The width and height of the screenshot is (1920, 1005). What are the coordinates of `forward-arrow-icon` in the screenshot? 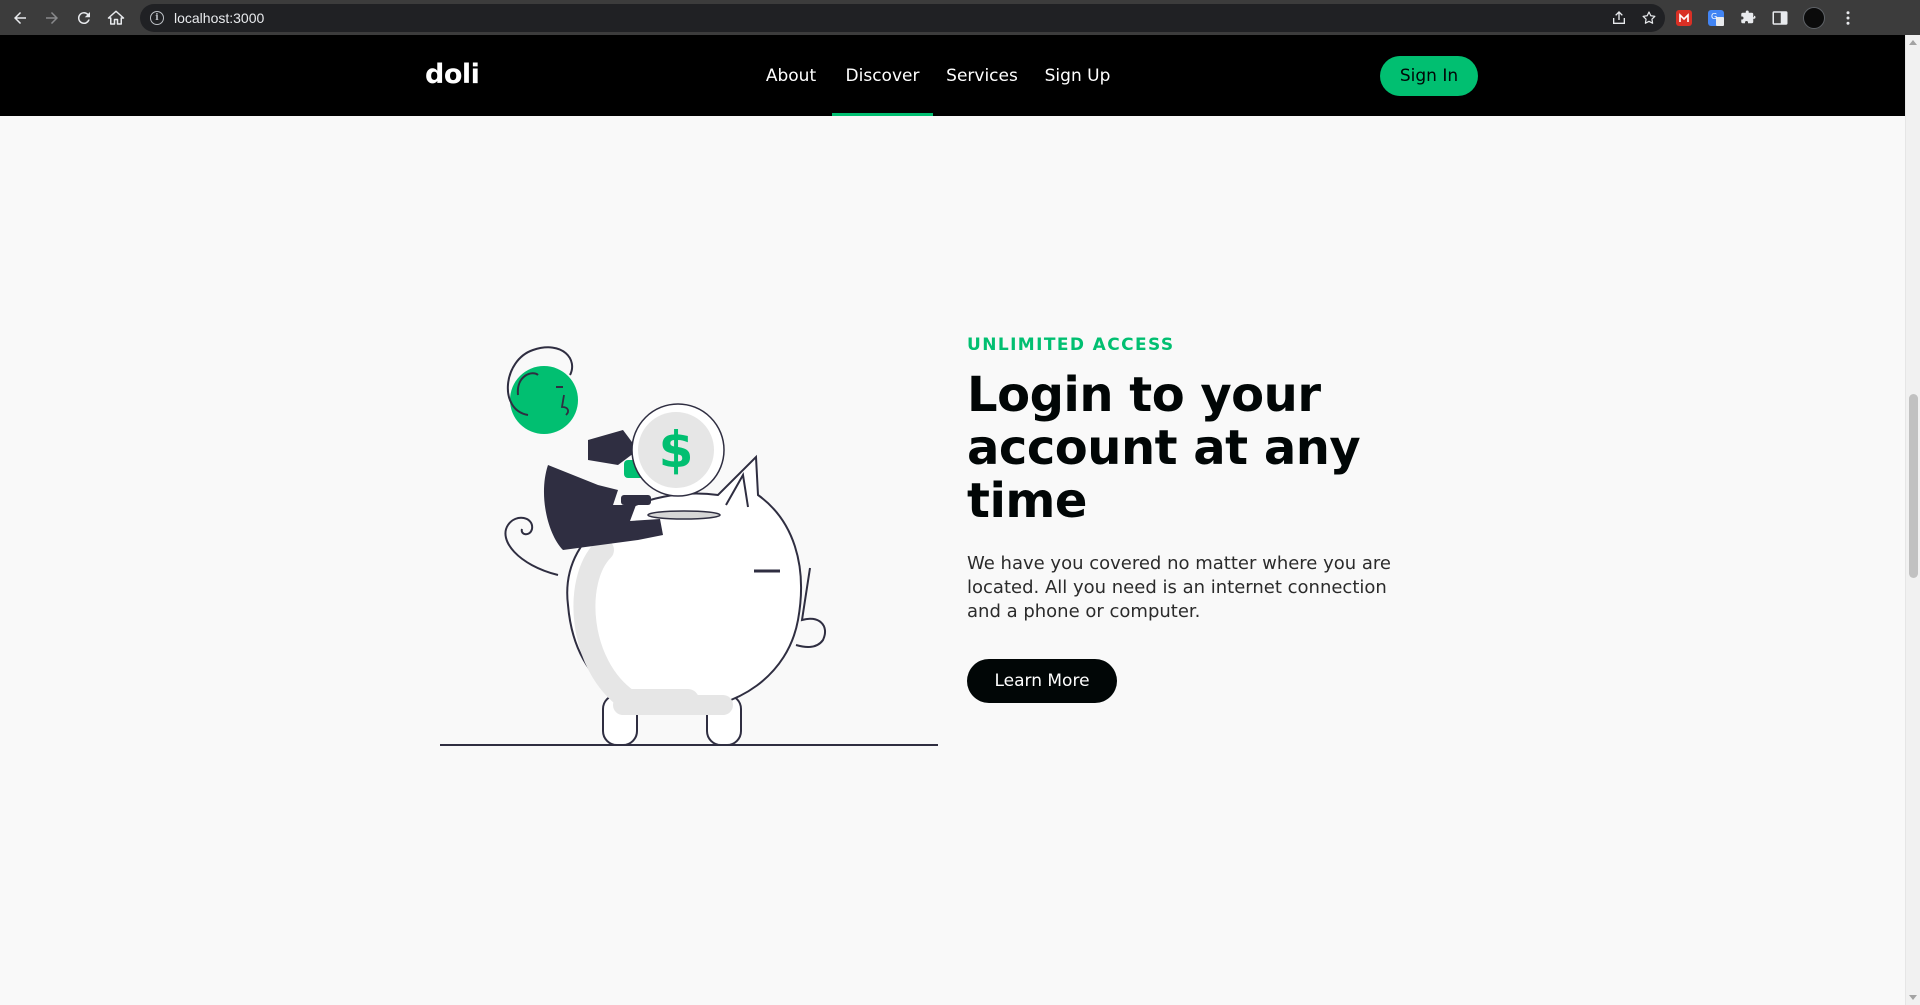 It's located at (52, 17).